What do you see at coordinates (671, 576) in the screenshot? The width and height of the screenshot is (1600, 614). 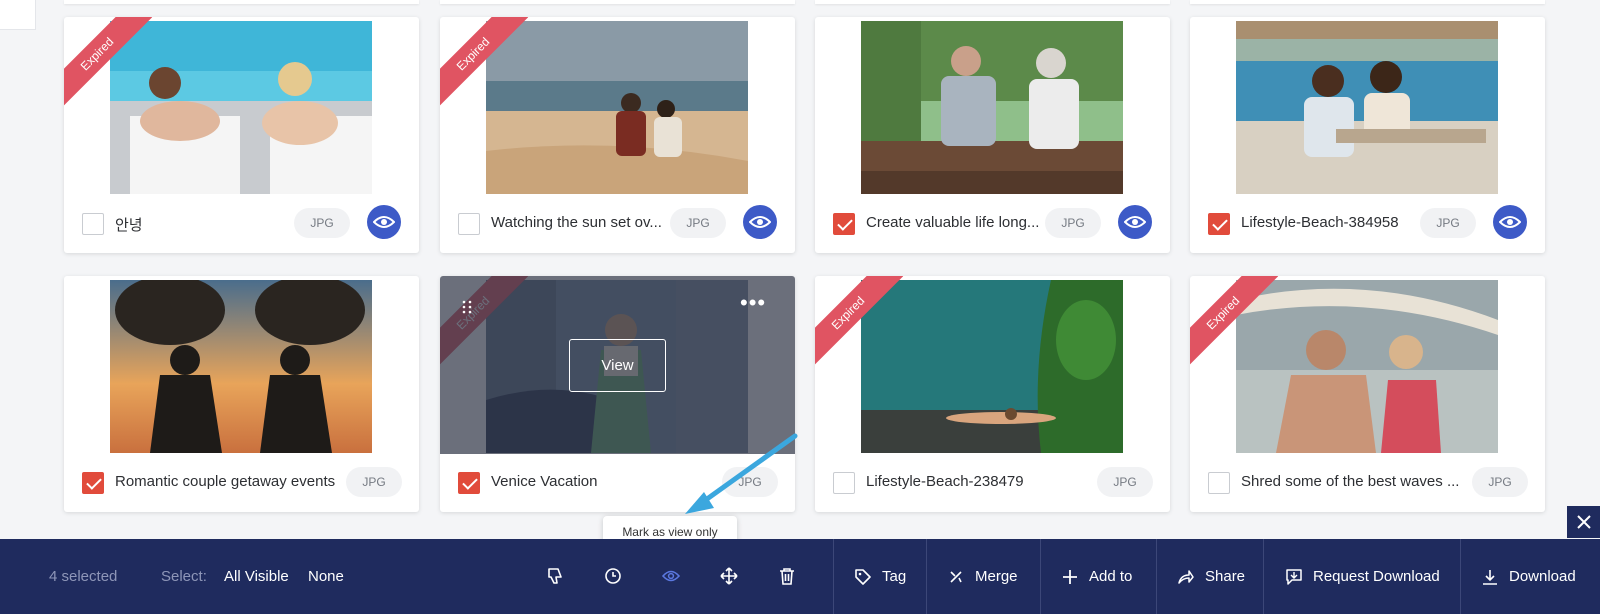 I see `eye-icon` at bounding box center [671, 576].